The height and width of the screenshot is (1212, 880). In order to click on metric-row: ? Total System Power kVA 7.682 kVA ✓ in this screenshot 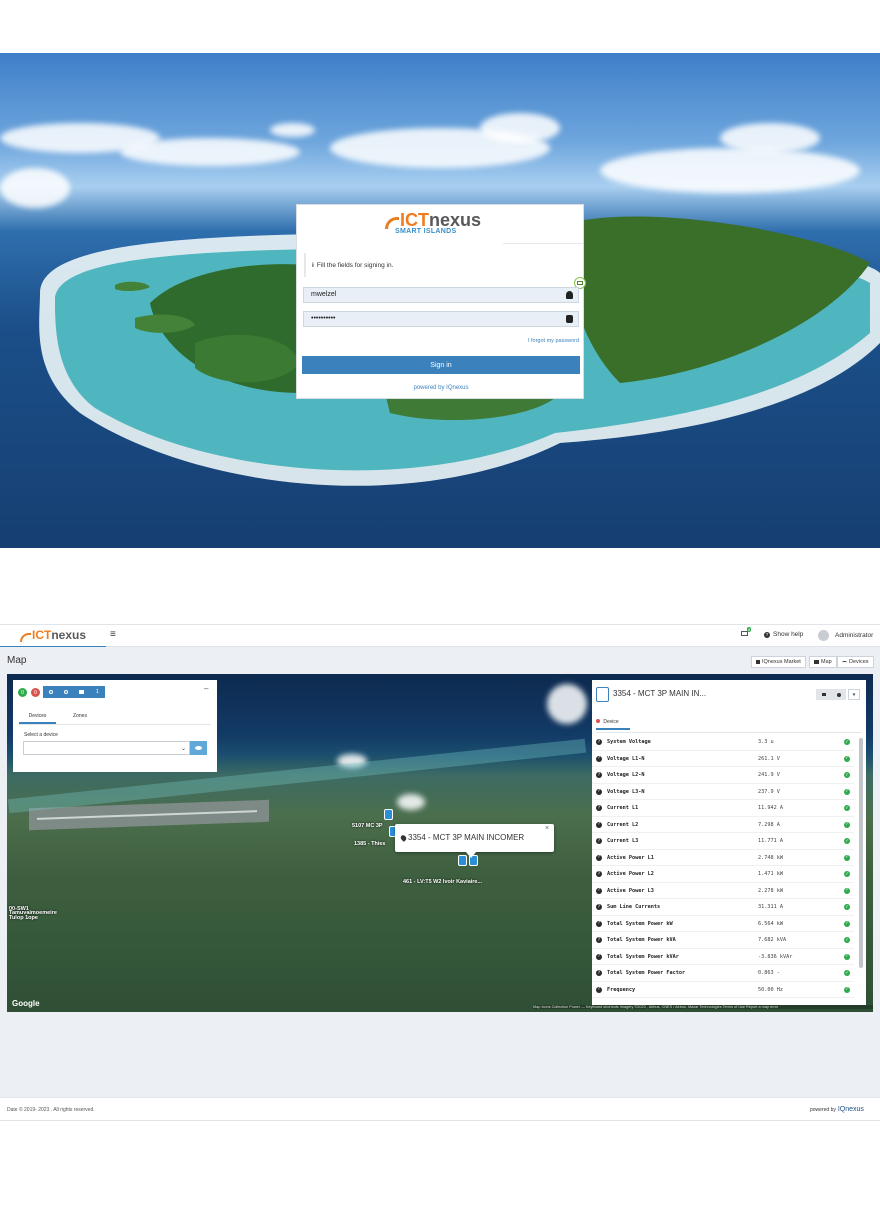, I will do `click(723, 940)`.